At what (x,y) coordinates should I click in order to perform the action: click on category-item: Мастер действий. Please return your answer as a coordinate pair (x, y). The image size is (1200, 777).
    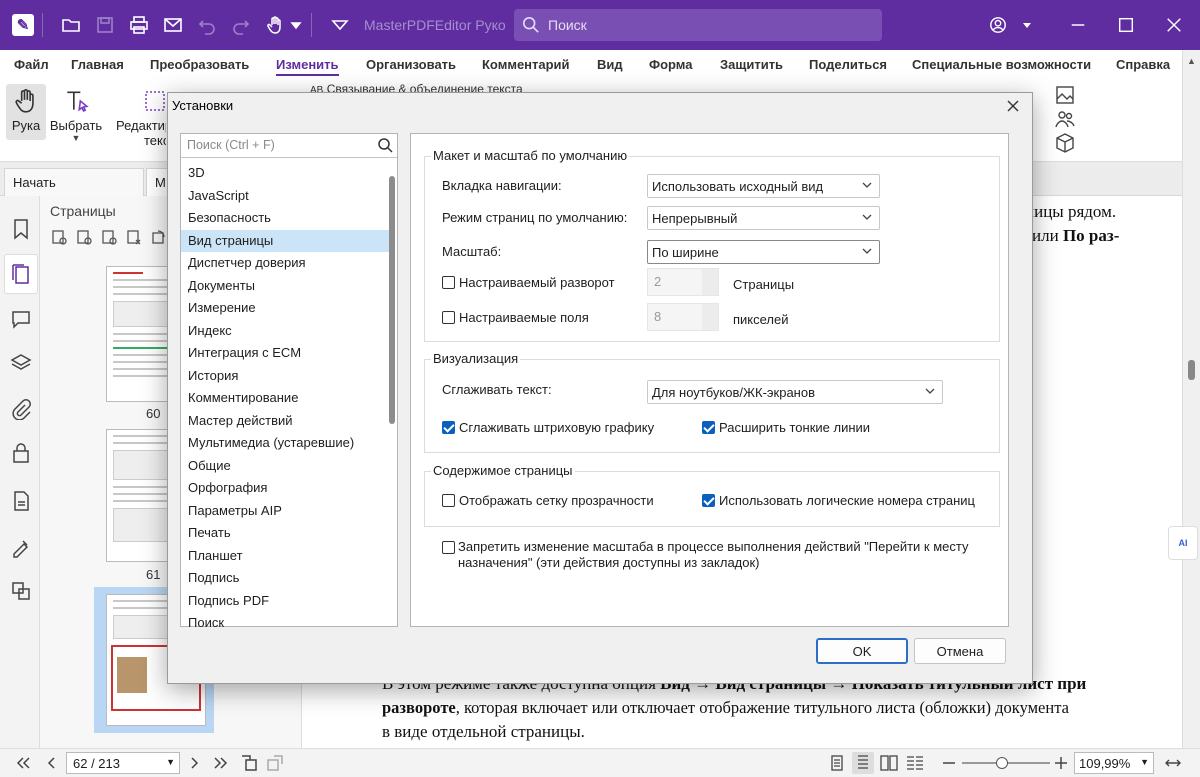
    Looking at the image, I should click on (286, 421).